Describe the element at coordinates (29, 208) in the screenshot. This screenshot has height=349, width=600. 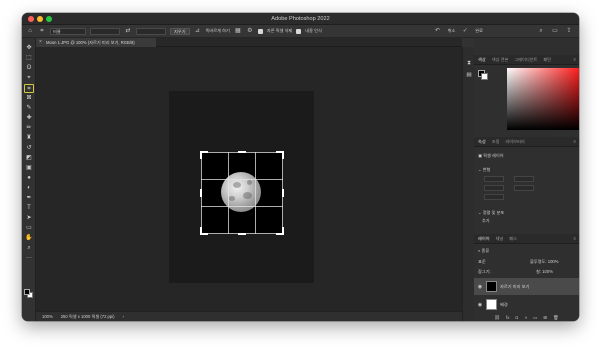
I see `type-tool-icon: T` at that location.